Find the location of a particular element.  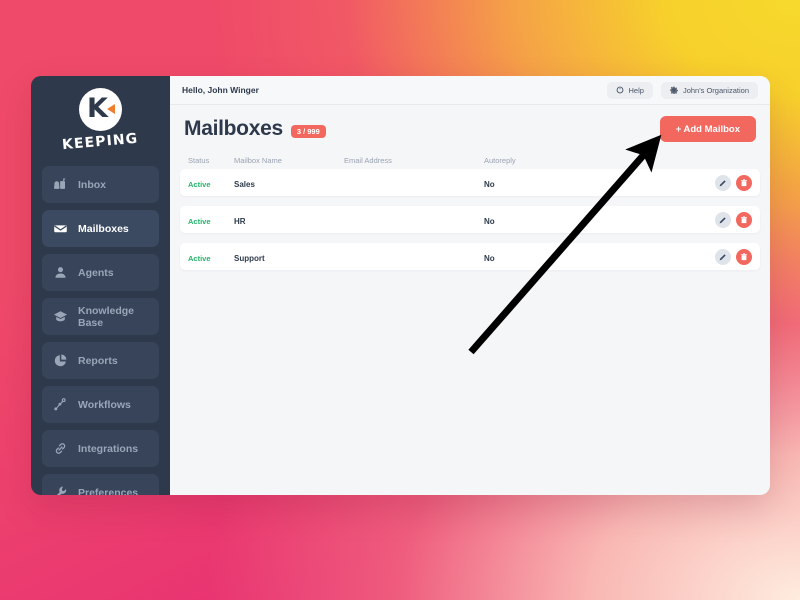

organization-button: John's Organization is located at coordinates (709, 90).